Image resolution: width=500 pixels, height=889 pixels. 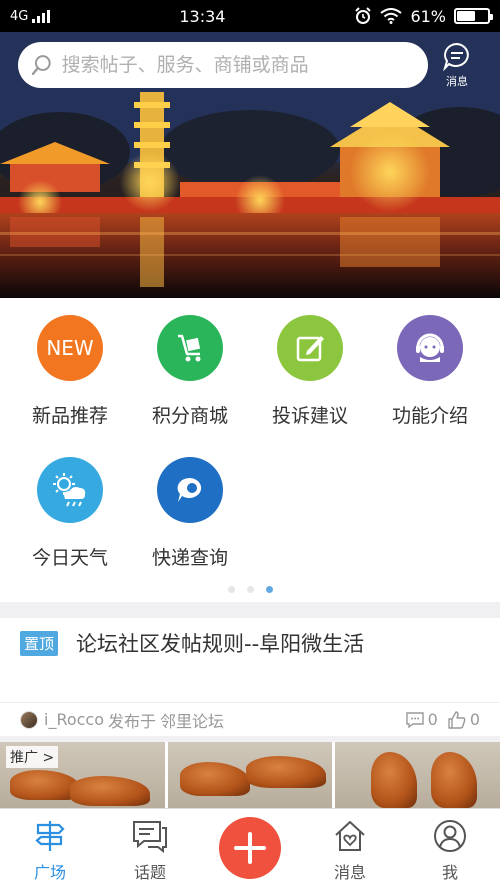 What do you see at coordinates (29, 719) in the screenshot?
I see `avatar` at bounding box center [29, 719].